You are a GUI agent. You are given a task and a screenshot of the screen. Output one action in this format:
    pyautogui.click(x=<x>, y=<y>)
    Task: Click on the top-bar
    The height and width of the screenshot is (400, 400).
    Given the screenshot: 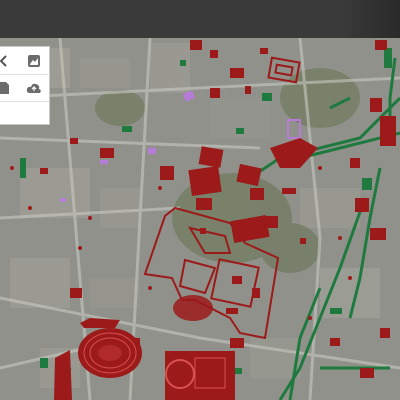 What is the action you would take?
    pyautogui.click(x=200, y=19)
    